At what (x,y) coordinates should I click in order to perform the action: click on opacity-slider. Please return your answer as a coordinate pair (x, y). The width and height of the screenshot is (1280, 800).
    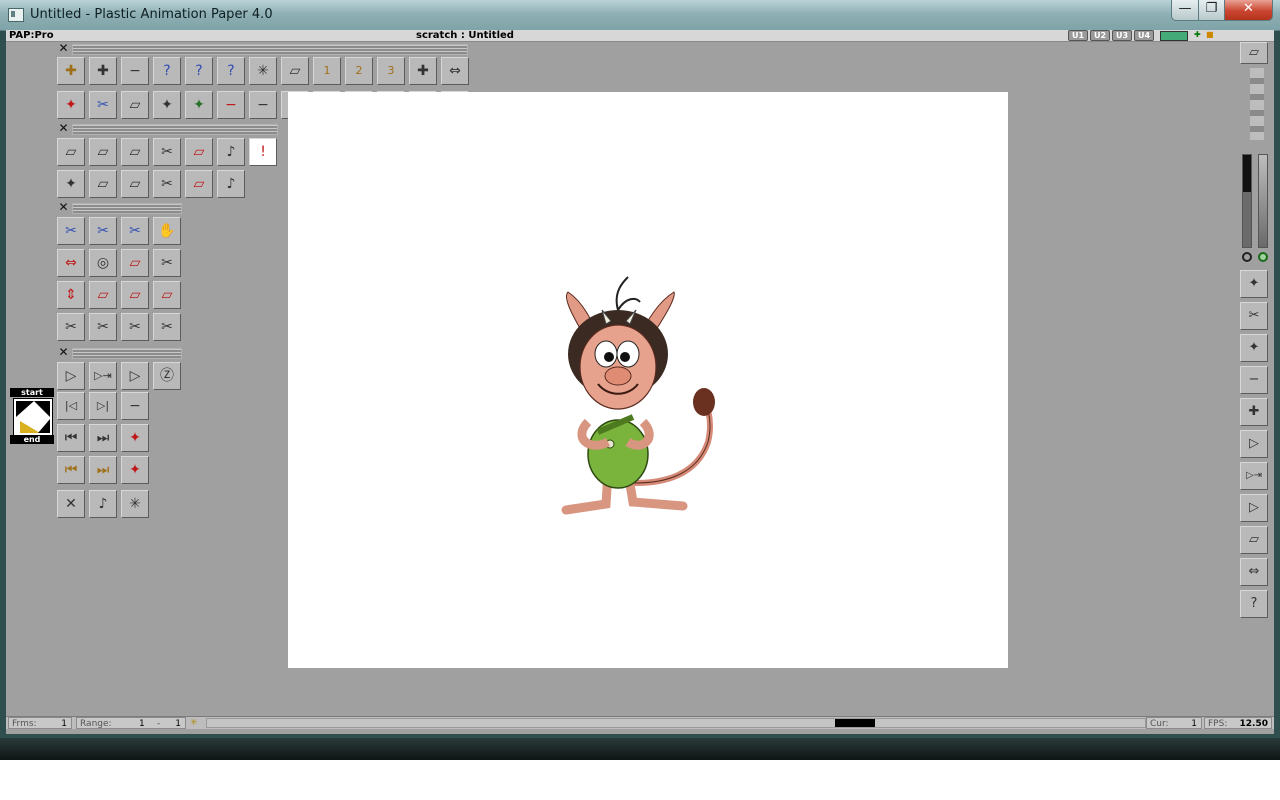
    Looking at the image, I should click on (1247, 201).